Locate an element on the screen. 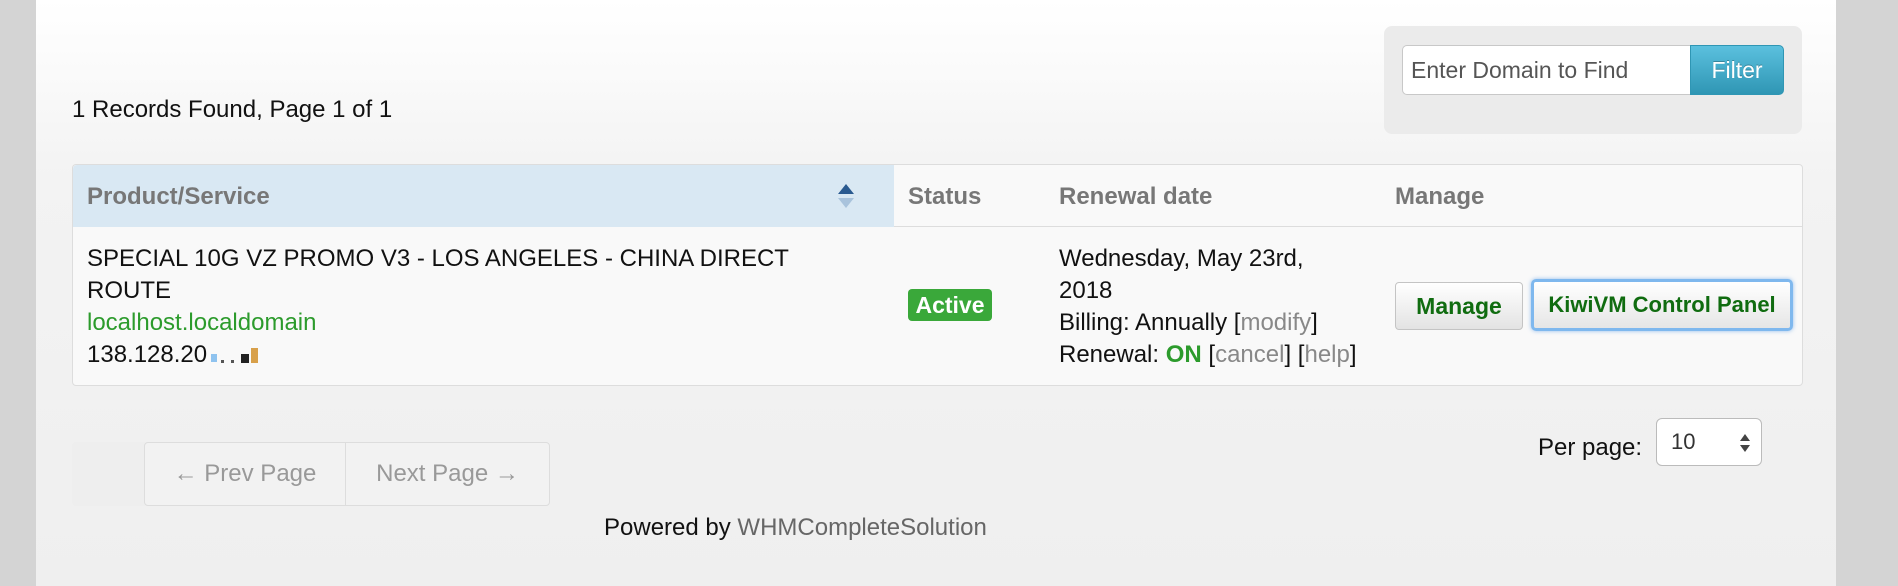 This screenshot has height=586, width=1898. product-domain: localhost.localdomain is located at coordinates (202, 322).